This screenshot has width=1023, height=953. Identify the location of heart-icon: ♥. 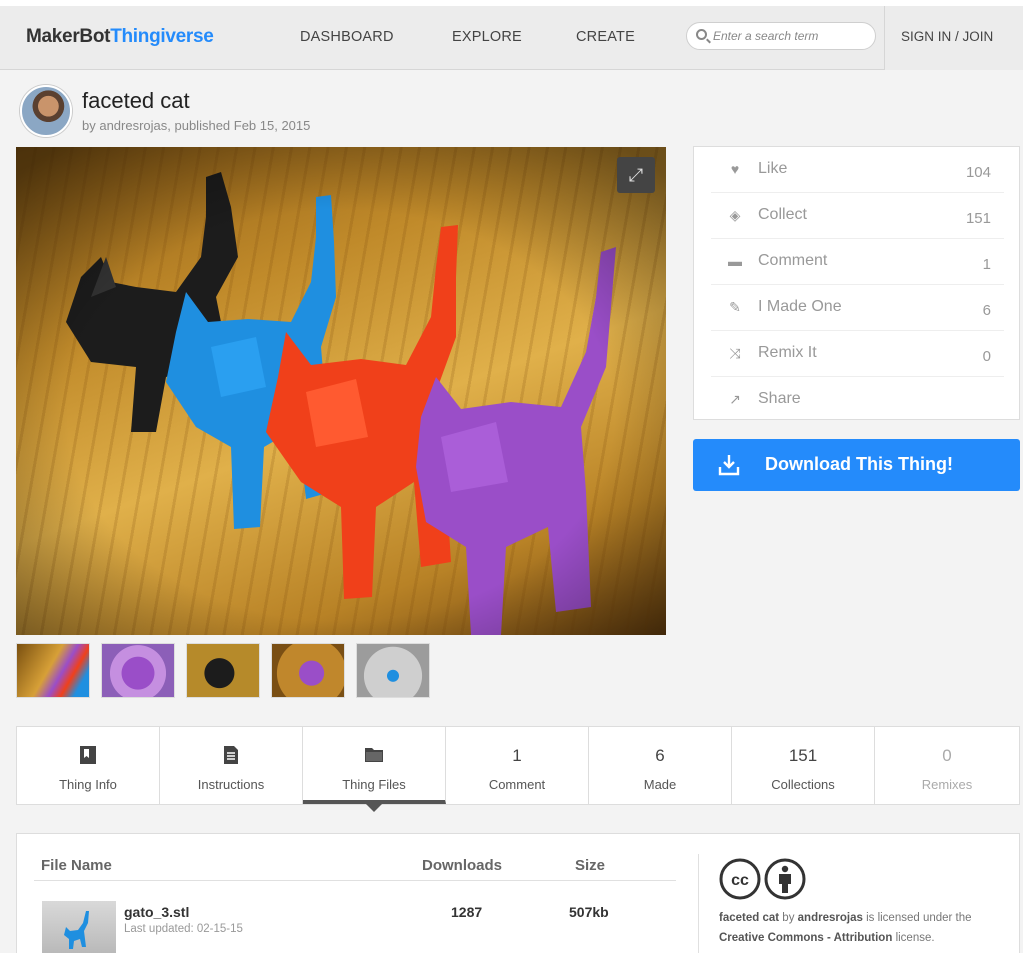
(735, 169).